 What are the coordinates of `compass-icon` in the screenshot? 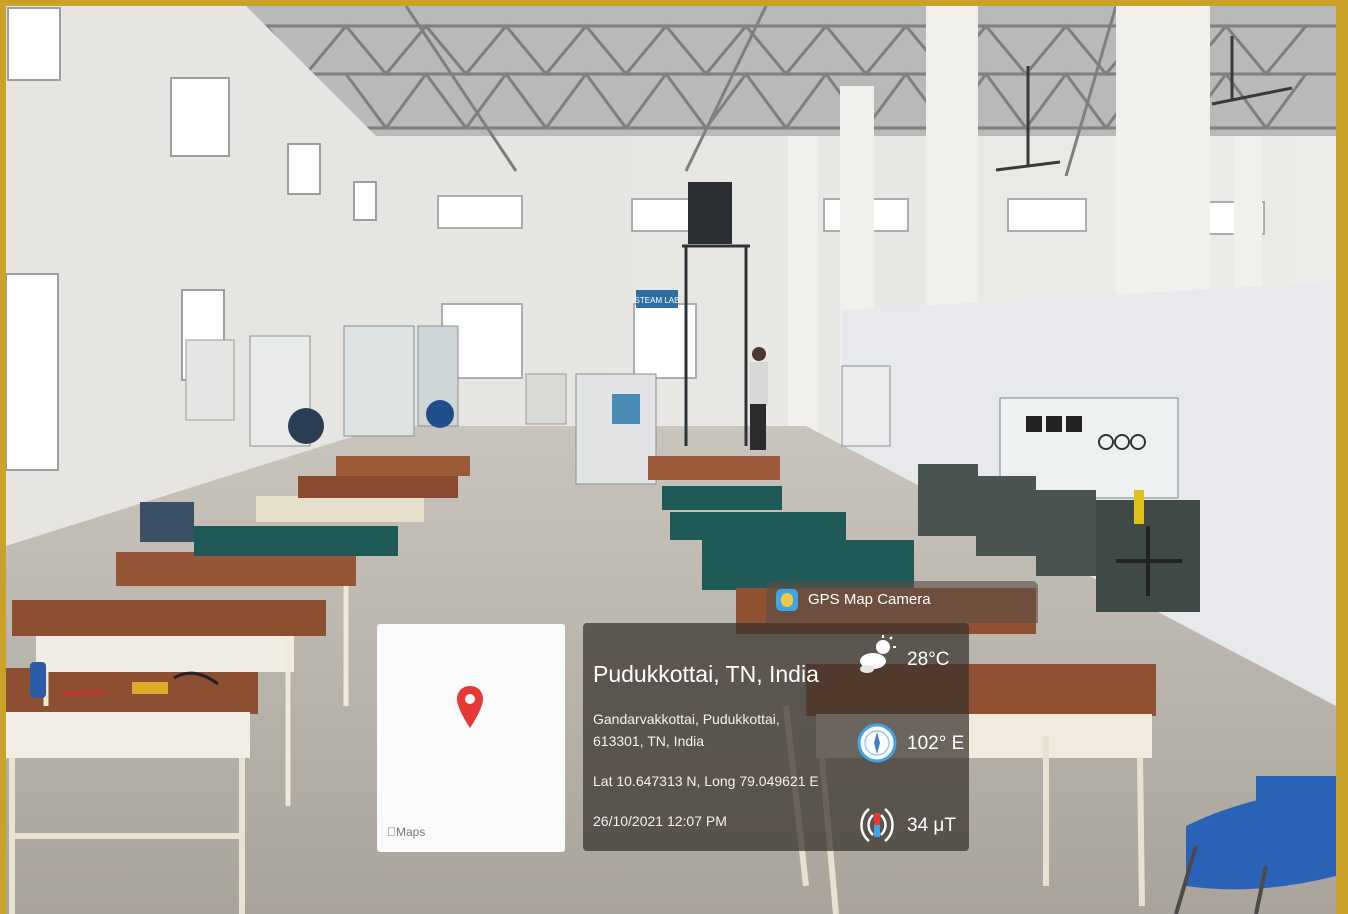 It's located at (877, 743).